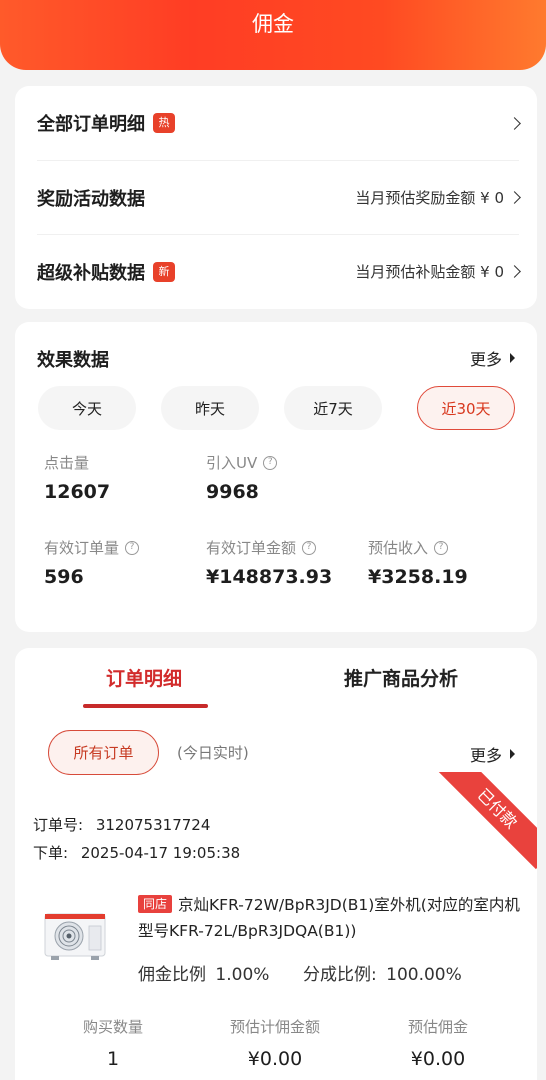 The width and height of the screenshot is (546, 1080). What do you see at coordinates (112, 1027) in the screenshot?
I see `column-label-quantity: 购买数量` at bounding box center [112, 1027].